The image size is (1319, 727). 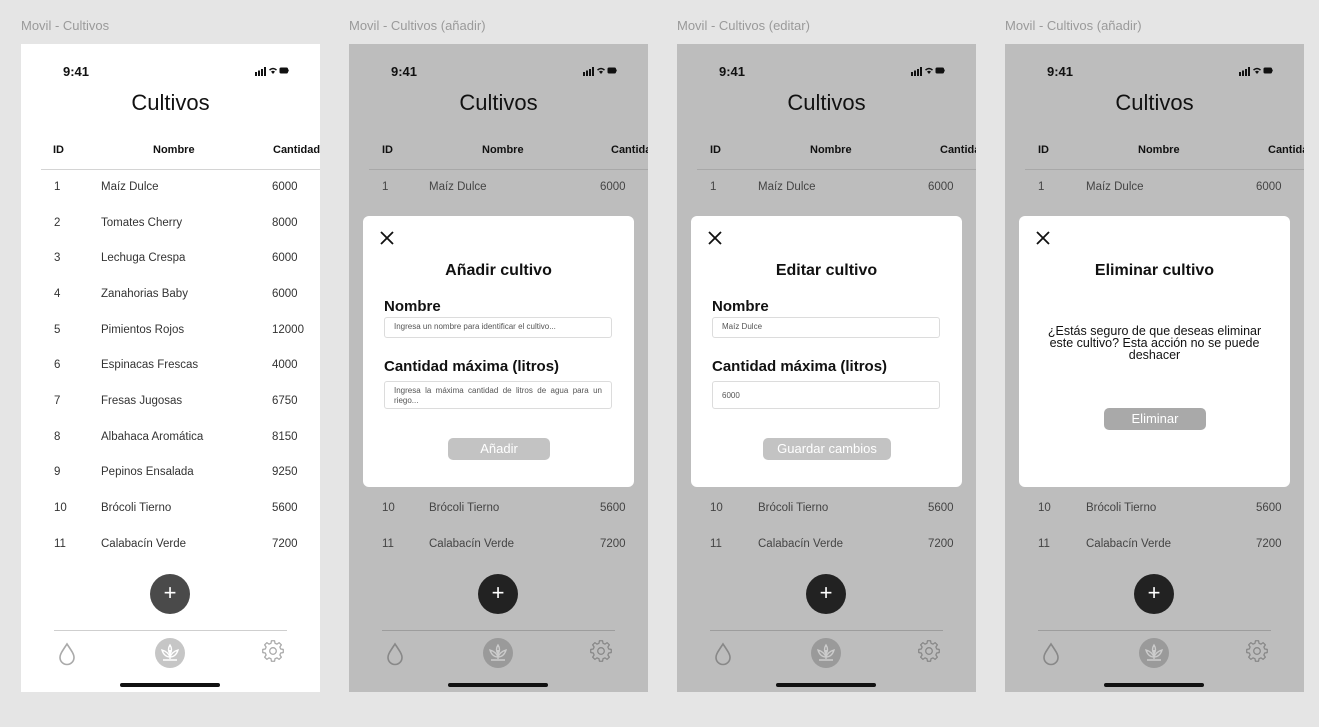 I want to click on table-row: 8 Albahaca Aromática 8150, so click(x=170, y=441).